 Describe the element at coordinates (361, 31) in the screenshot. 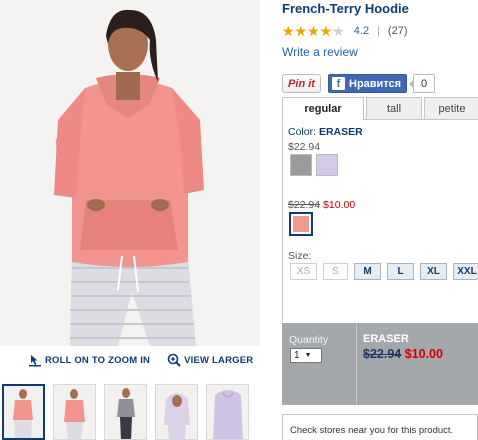

I see `rating-value: 4.2` at that location.